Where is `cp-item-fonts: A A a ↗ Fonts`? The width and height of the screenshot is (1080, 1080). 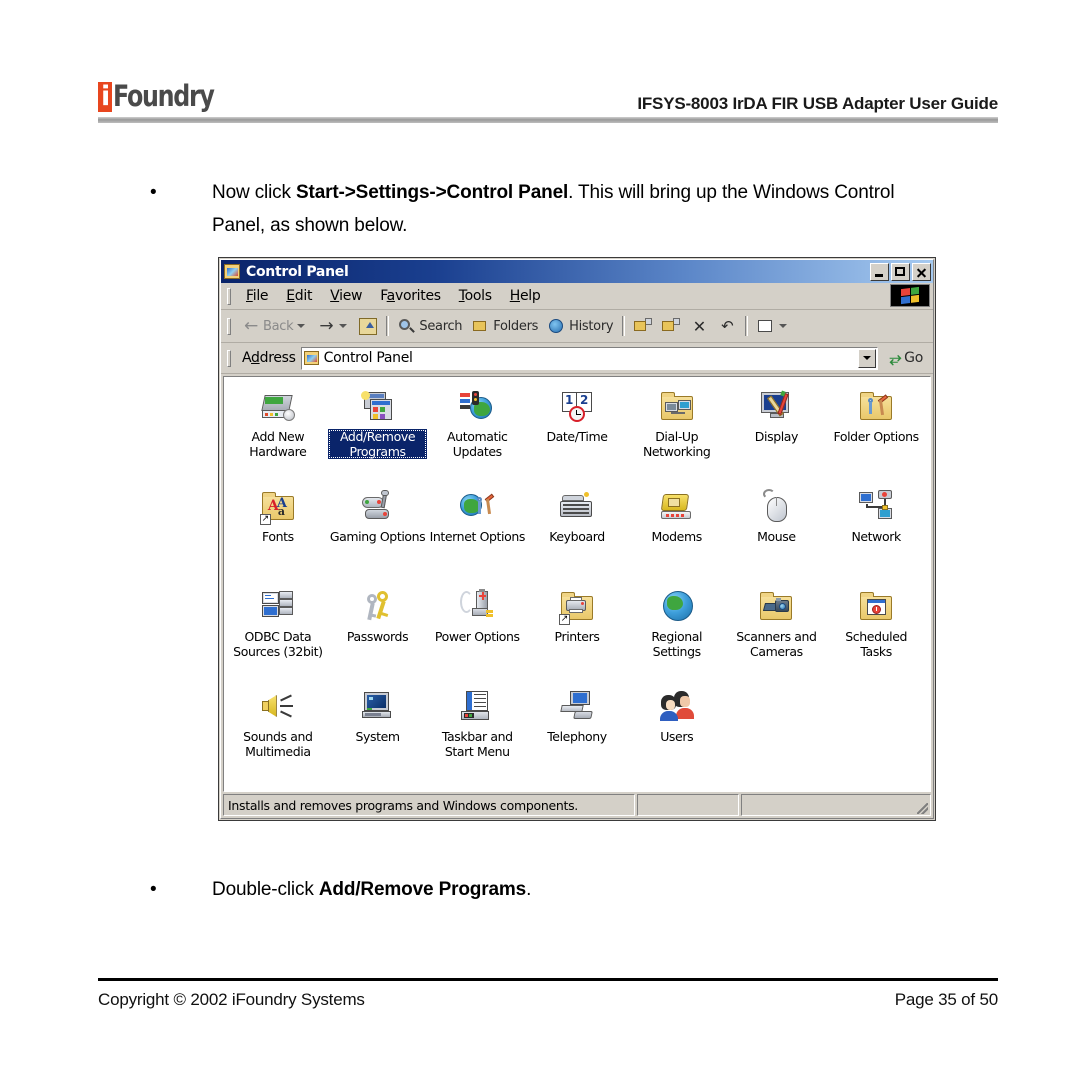 cp-item-fonts: A A a ↗ Fonts is located at coordinates (278, 533).